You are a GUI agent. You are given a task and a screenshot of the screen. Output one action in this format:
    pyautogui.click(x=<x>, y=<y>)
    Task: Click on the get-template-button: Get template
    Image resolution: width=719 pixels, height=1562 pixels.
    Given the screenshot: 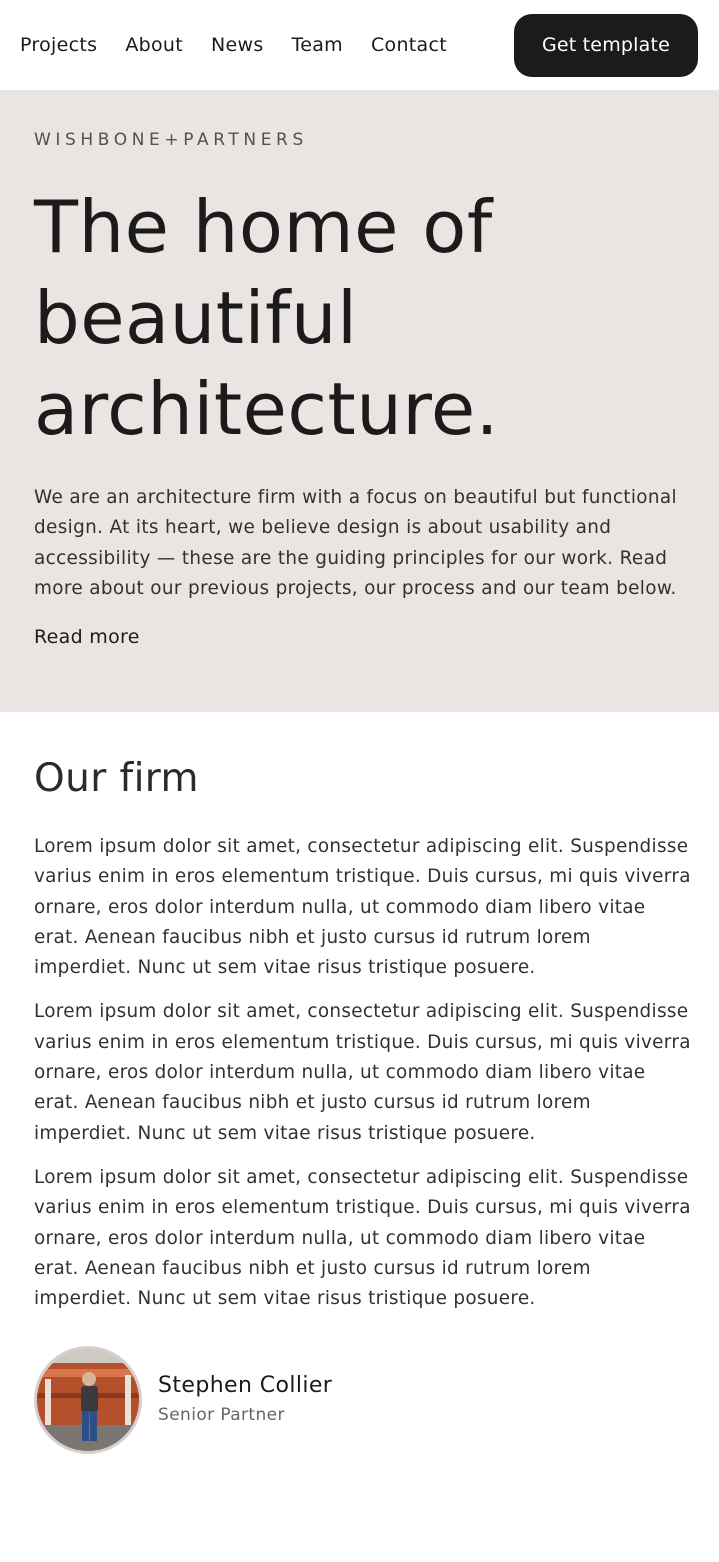 What is the action you would take?
    pyautogui.click(x=606, y=45)
    